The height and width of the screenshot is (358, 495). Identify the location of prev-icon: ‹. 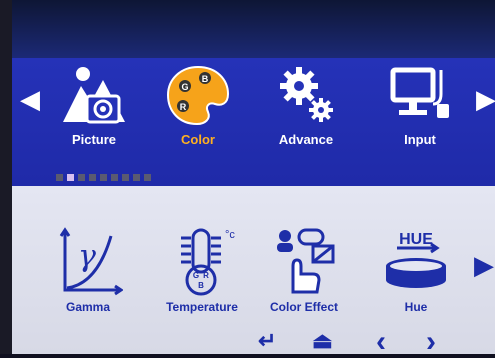
(381, 342).